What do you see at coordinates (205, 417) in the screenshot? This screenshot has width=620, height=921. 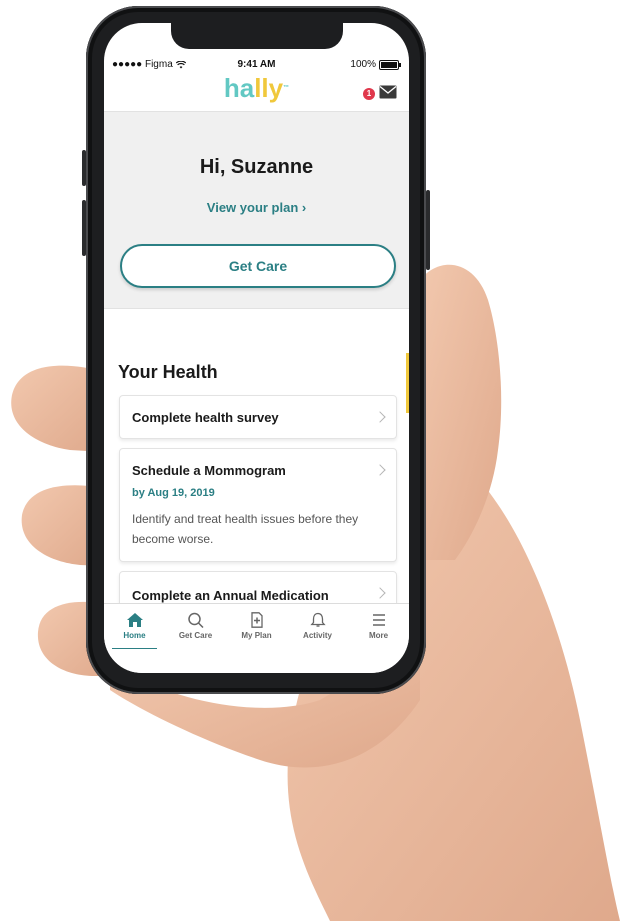 I see `task-title: Complete health survey` at bounding box center [205, 417].